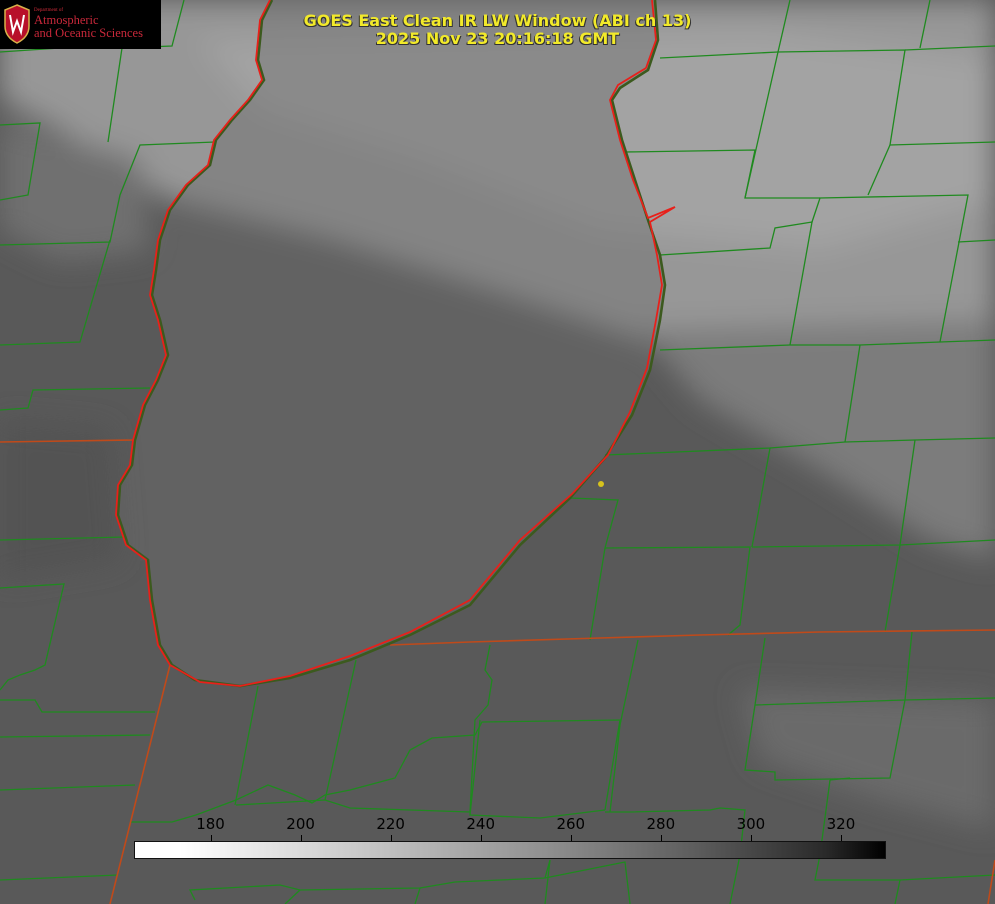 Image resolution: width=995 pixels, height=904 pixels. What do you see at coordinates (88, 33) in the screenshot?
I see `logo-text-line-2: and Oceanic Sciences` at bounding box center [88, 33].